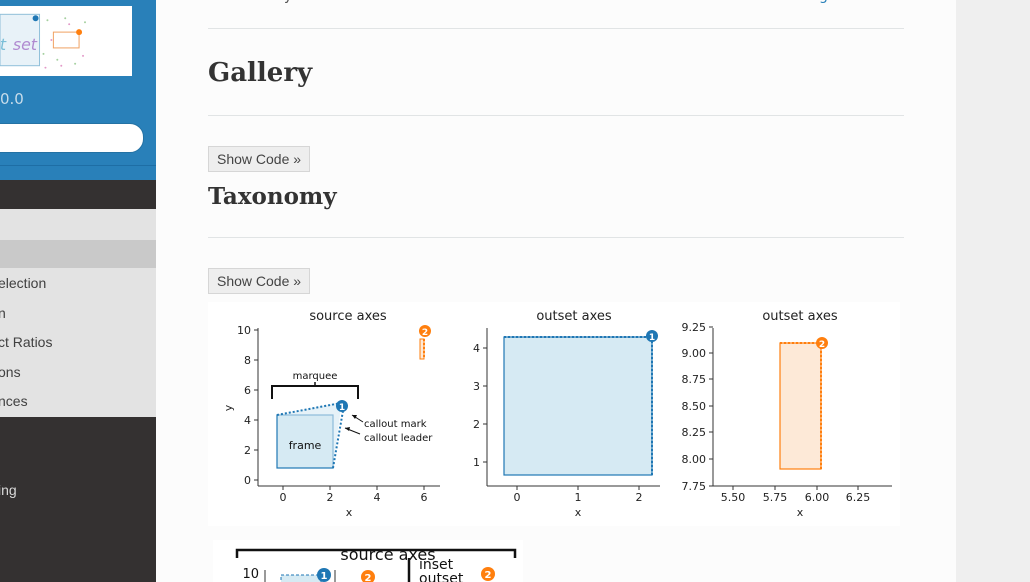  What do you see at coordinates (694, 432) in the screenshot?
I see `y-tick-label: 8.25` at bounding box center [694, 432].